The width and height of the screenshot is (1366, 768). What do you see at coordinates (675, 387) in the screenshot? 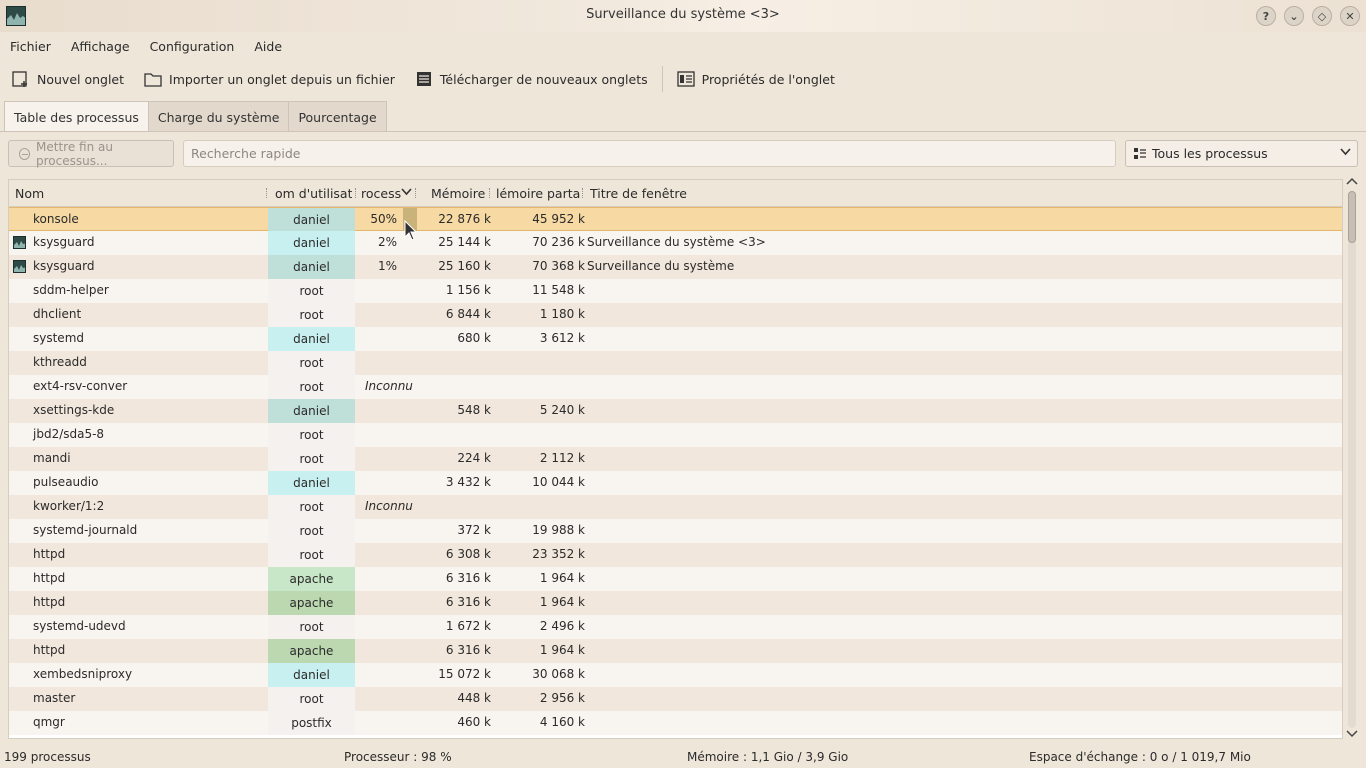
I see `table-row: ext4-rsv-conver root Inconnu` at bounding box center [675, 387].